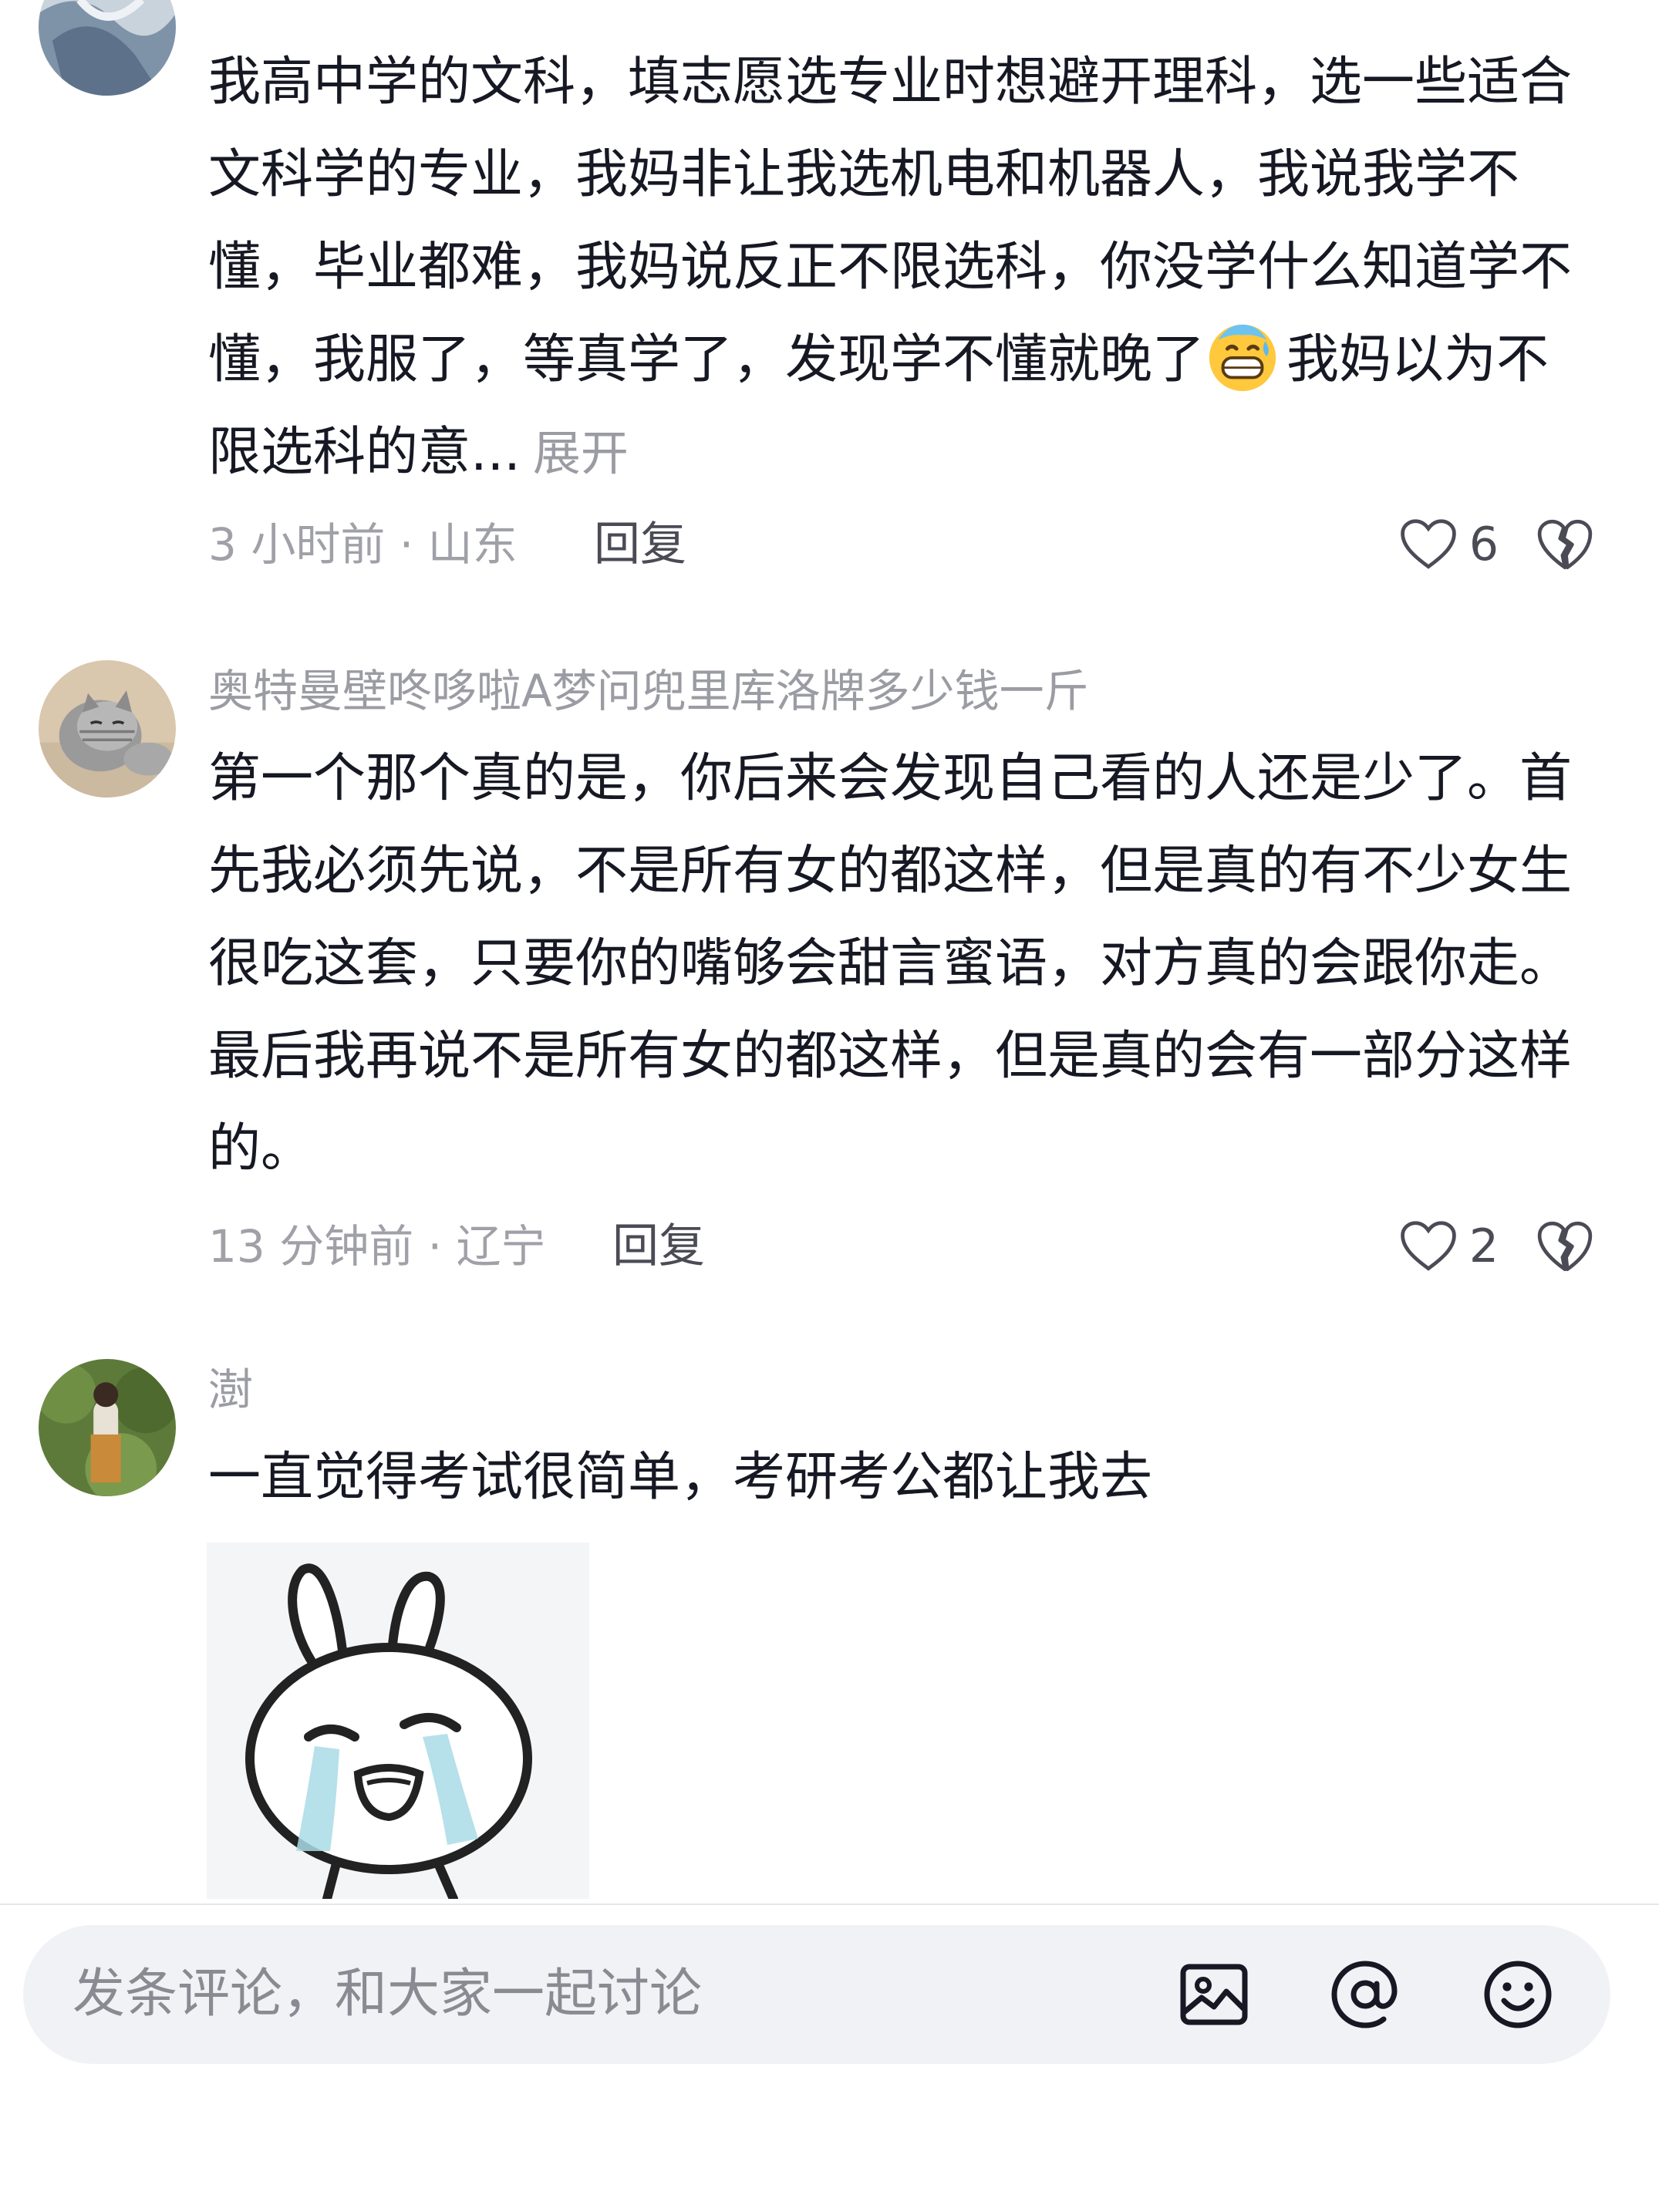 The height and width of the screenshot is (2212, 1659). I want to click on comment-text: 一直觉得考试很简单，考研考公都让我去, so click(680, 1477).